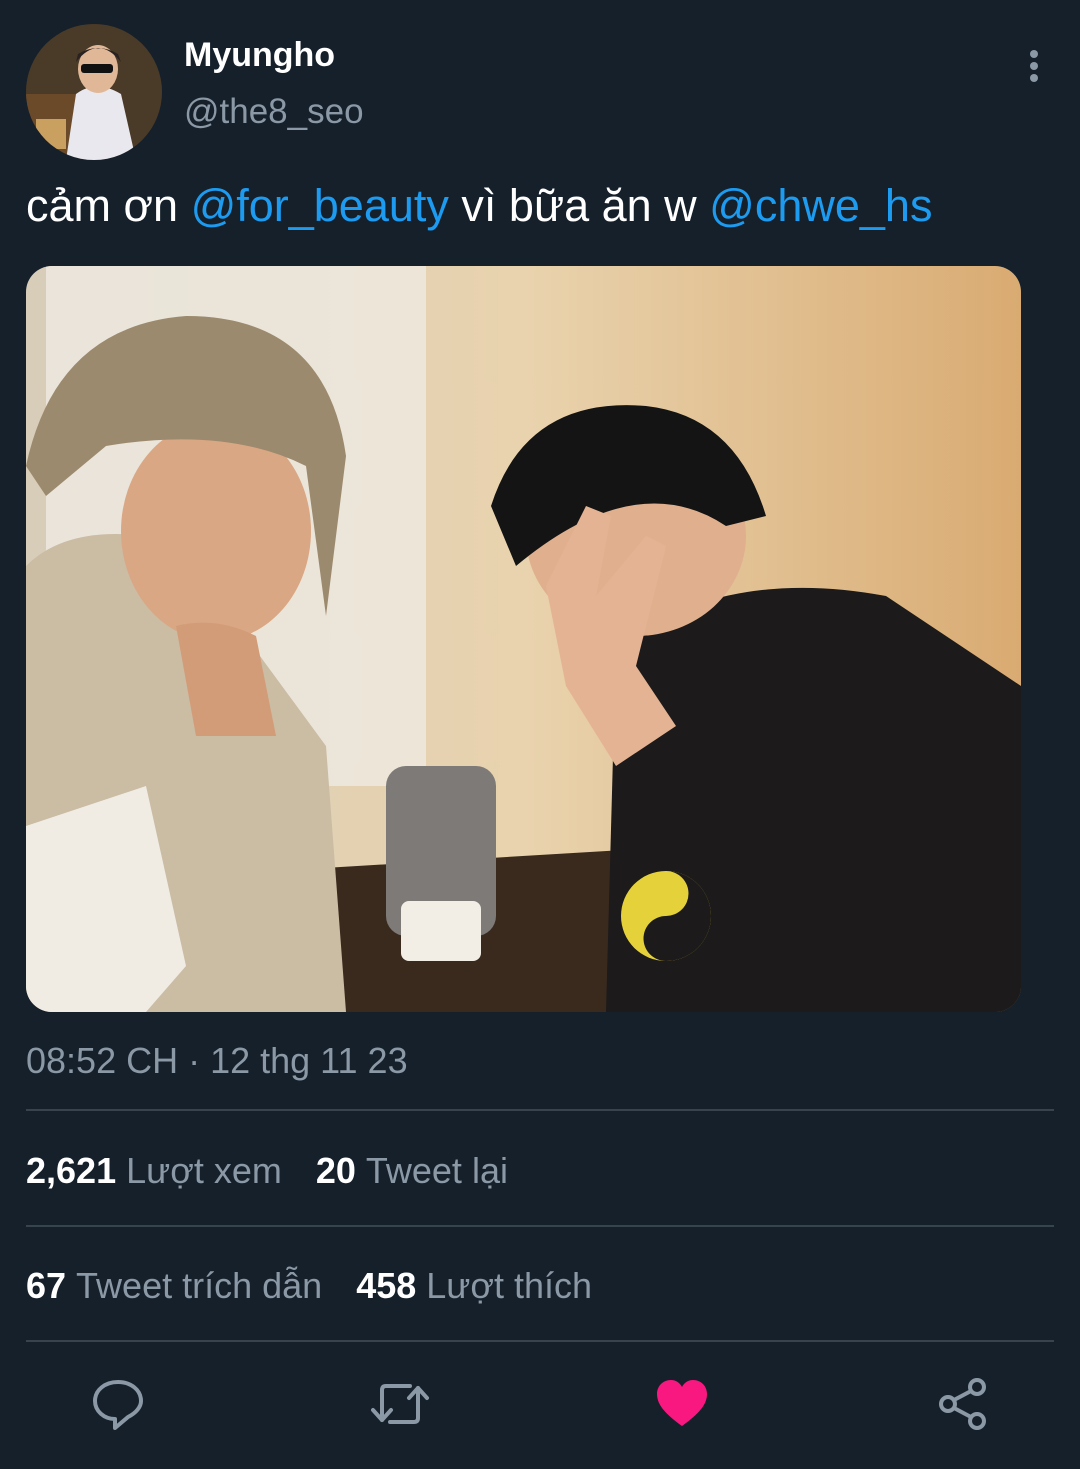 The height and width of the screenshot is (1469, 1080). What do you see at coordinates (399, 1404) in the screenshot?
I see `retweet-icon` at bounding box center [399, 1404].